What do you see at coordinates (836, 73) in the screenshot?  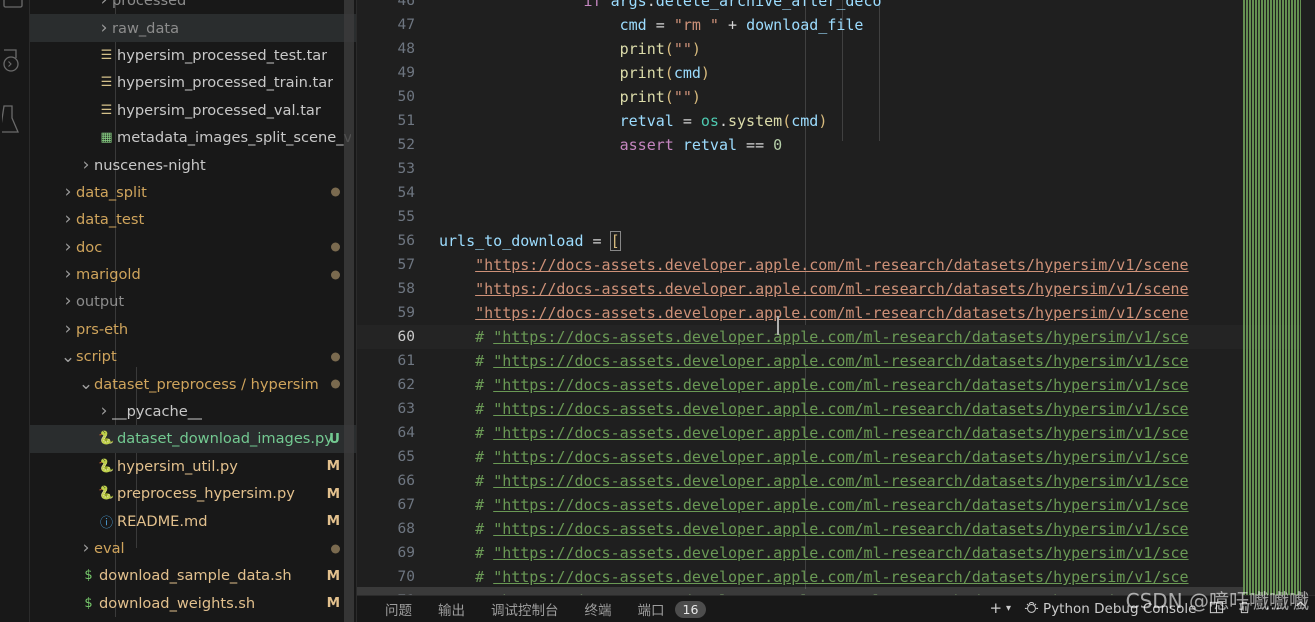 I see `code-line: 49 print(cmd)` at bounding box center [836, 73].